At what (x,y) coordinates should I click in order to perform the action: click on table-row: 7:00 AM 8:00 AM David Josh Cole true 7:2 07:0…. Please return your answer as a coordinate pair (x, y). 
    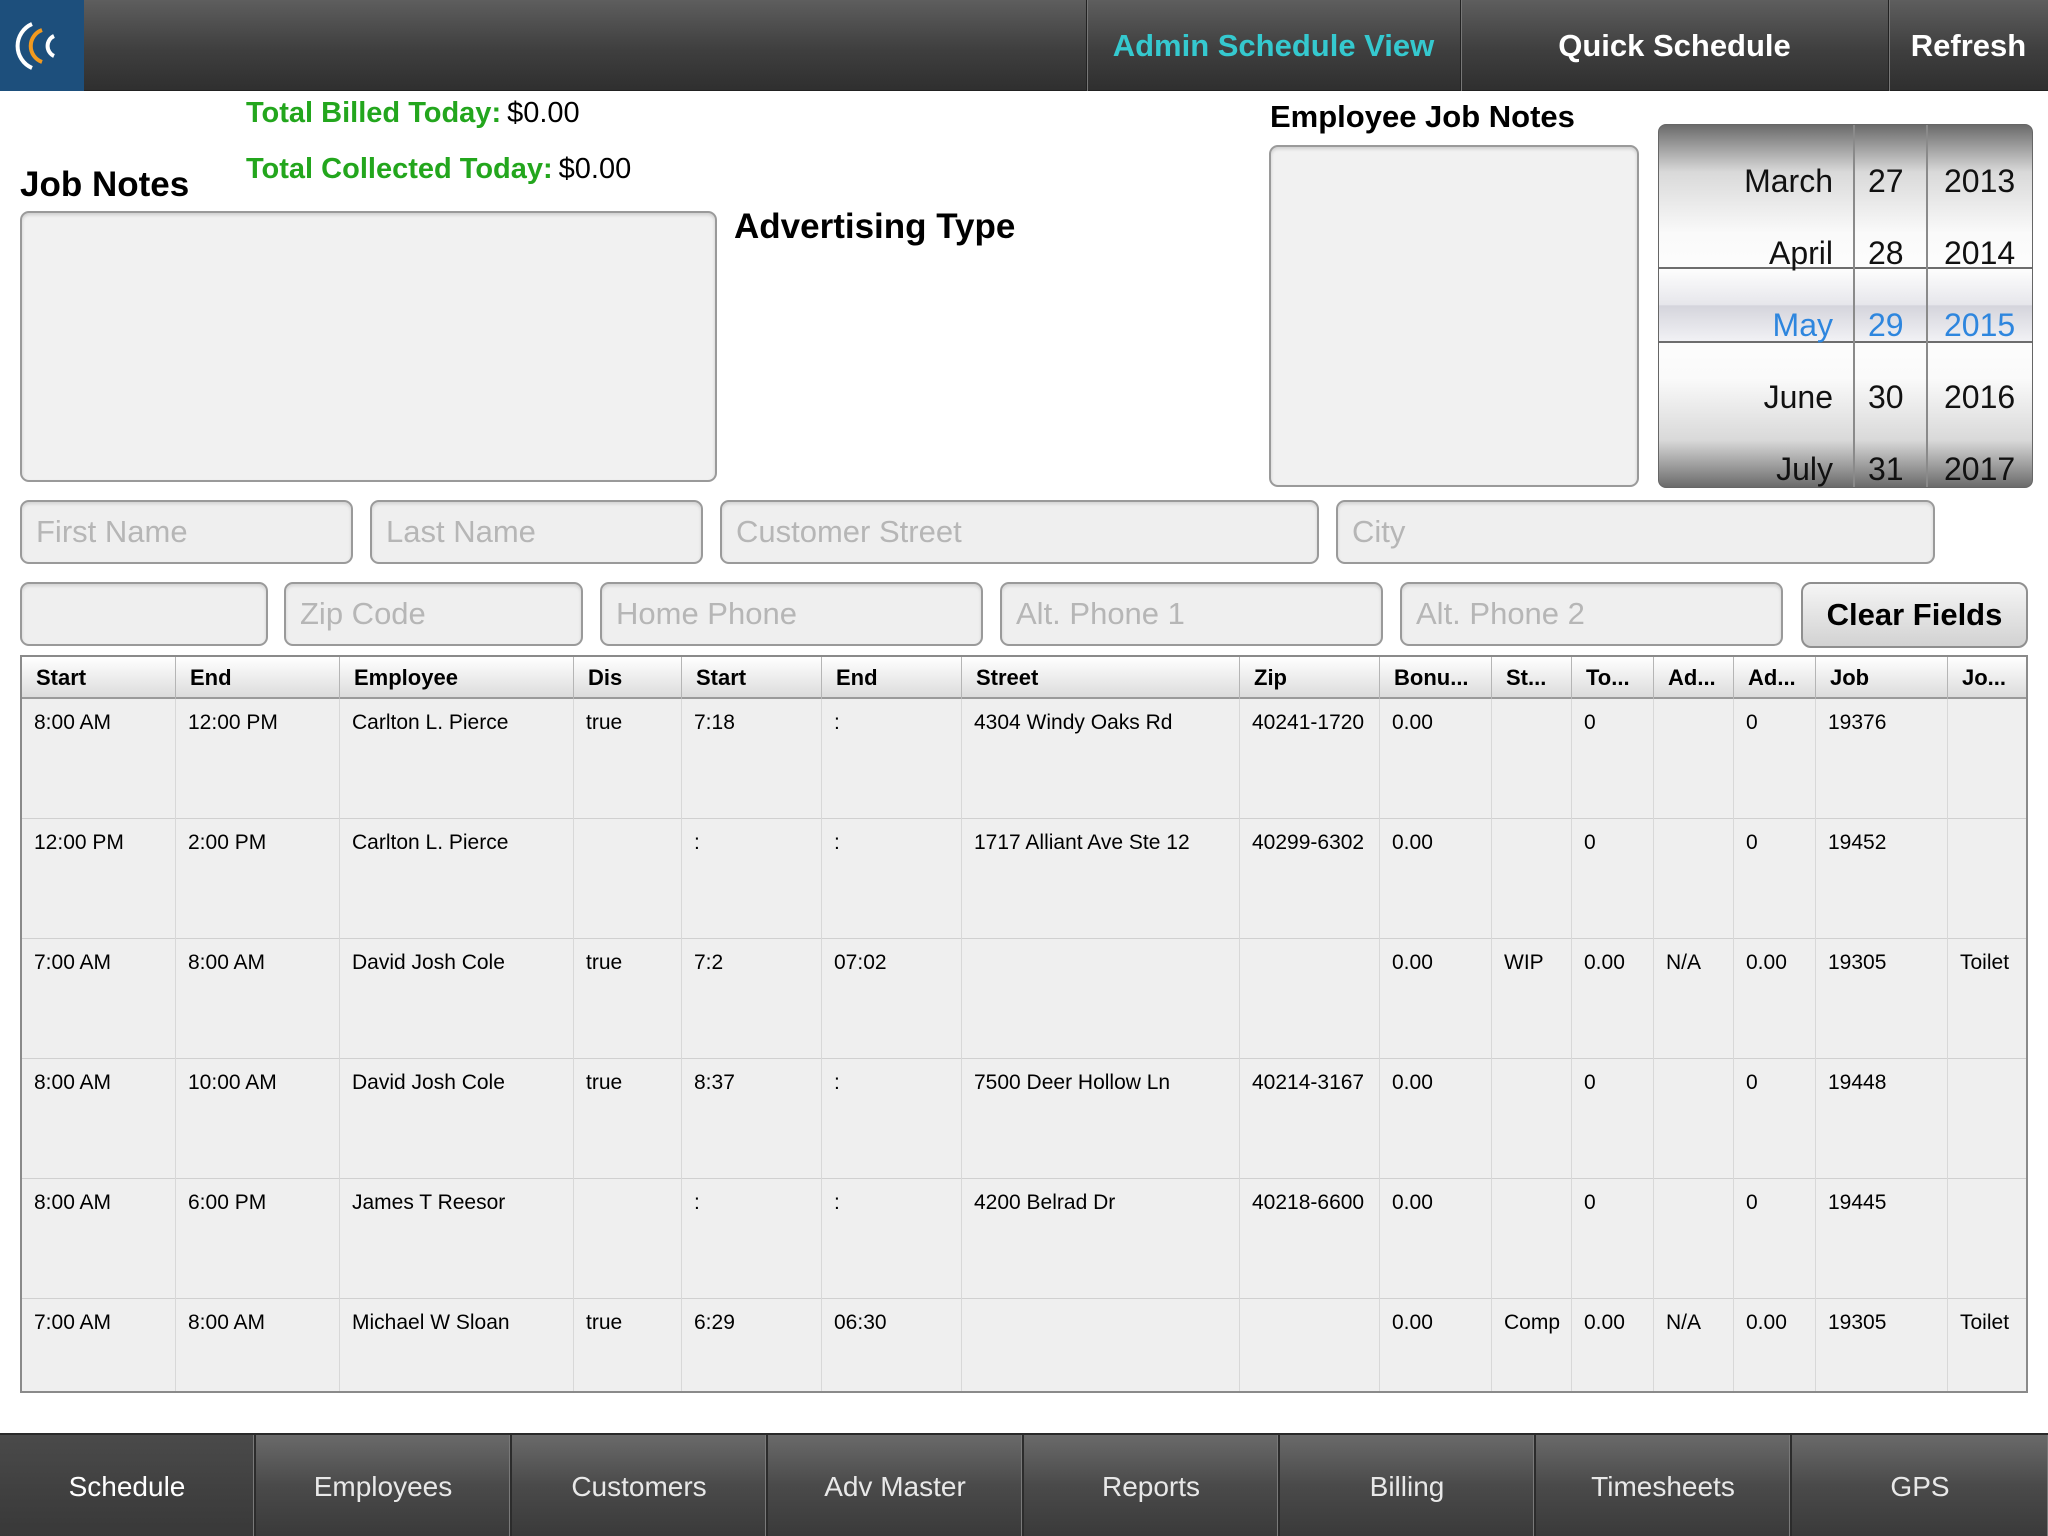
    Looking at the image, I should click on (1024, 999).